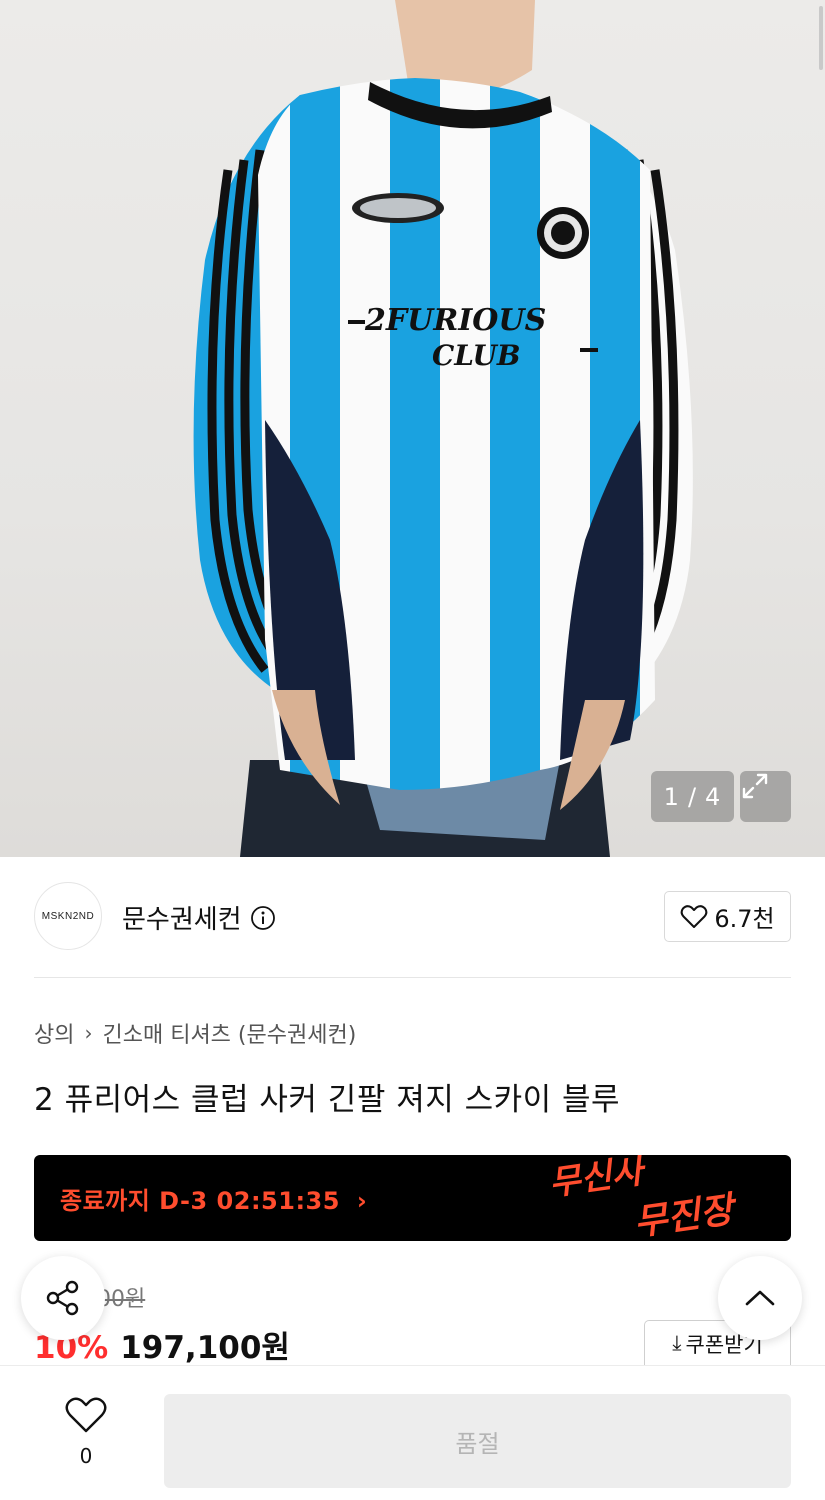 The image size is (825, 1500). I want to click on wishlist-count: 0, so click(86, 1456).